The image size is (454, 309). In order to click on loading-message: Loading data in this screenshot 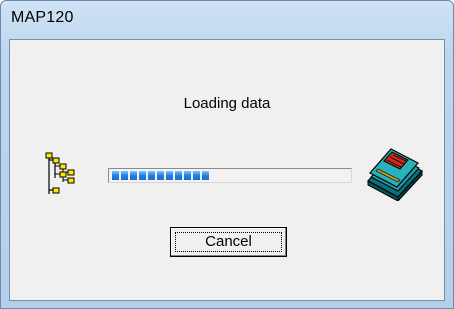, I will do `click(227, 103)`.